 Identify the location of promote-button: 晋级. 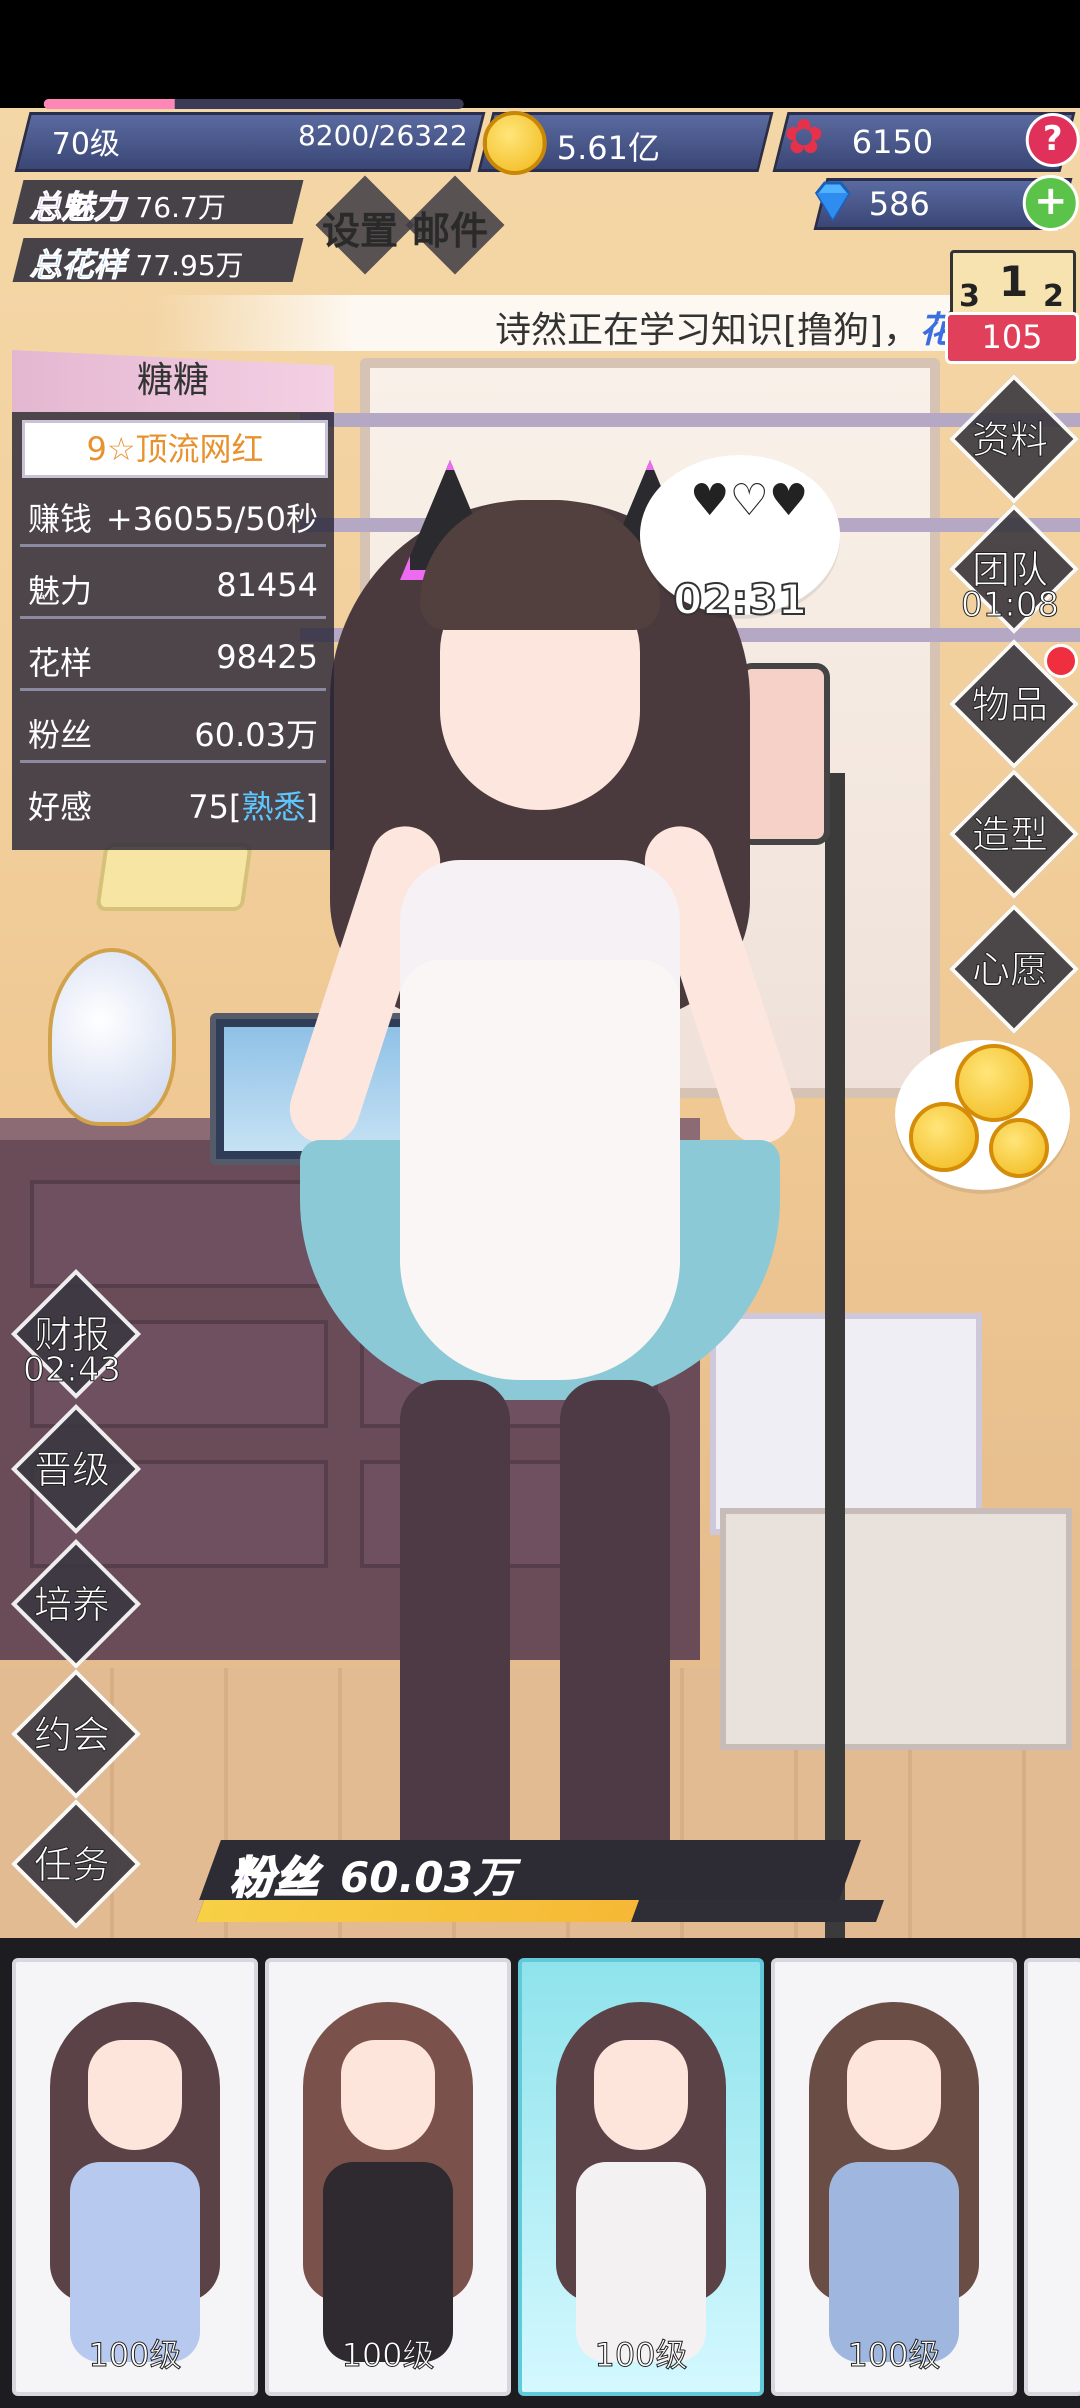
(76, 1469).